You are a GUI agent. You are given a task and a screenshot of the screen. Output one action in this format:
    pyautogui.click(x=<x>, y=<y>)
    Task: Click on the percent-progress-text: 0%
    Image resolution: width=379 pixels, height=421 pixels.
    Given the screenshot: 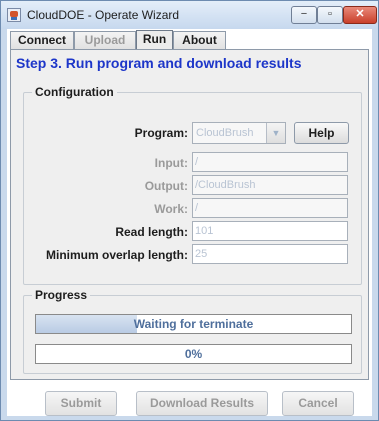 What is the action you would take?
    pyautogui.click(x=193, y=354)
    